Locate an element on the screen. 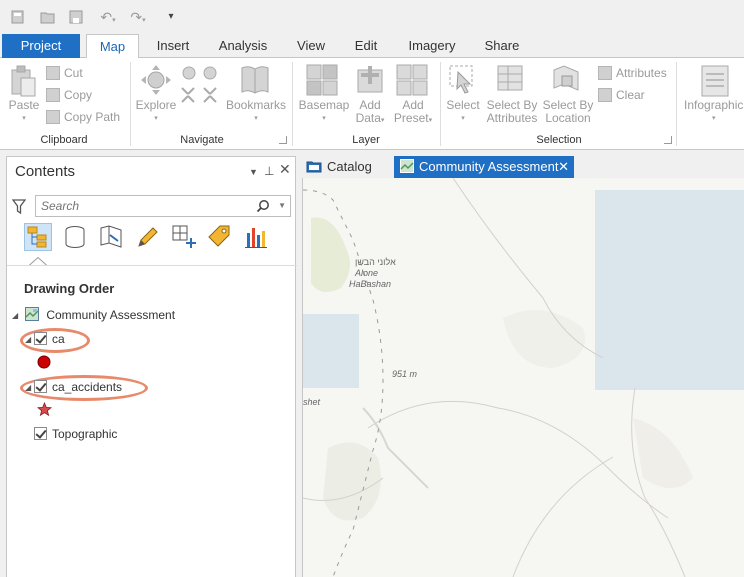 This screenshot has height=577, width=744. add-preset-icon is located at coordinates (412, 80).